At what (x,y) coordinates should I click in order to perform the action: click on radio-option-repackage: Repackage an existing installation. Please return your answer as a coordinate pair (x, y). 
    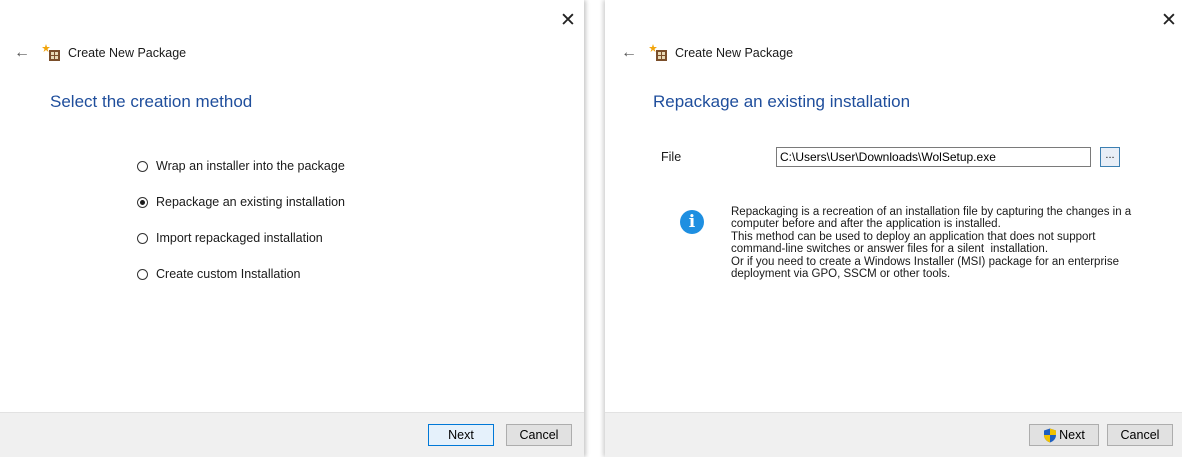
    Looking at the image, I should click on (241, 202).